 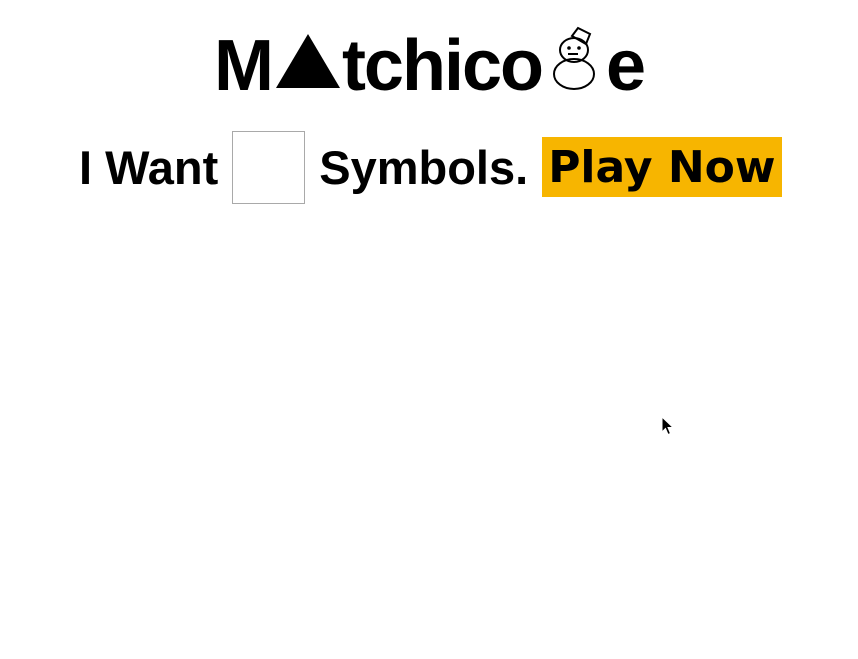 What do you see at coordinates (662, 167) in the screenshot?
I see `play-now-button: Play Now` at bounding box center [662, 167].